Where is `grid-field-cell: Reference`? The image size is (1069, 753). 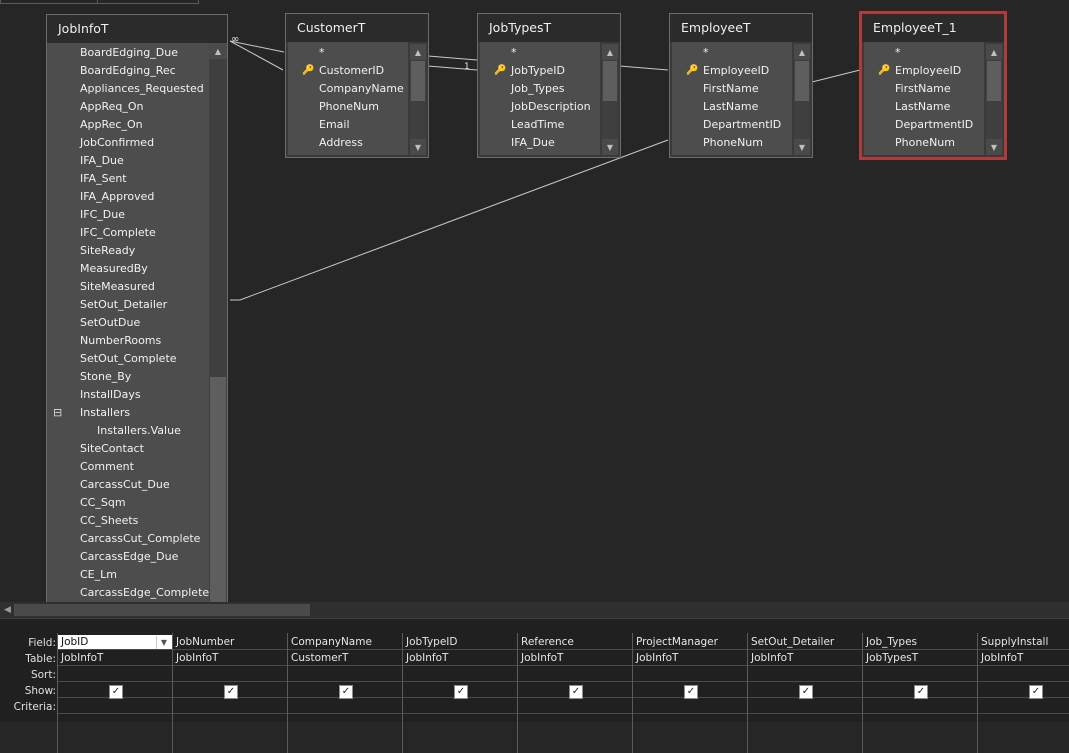 grid-field-cell: Reference is located at coordinates (575, 642).